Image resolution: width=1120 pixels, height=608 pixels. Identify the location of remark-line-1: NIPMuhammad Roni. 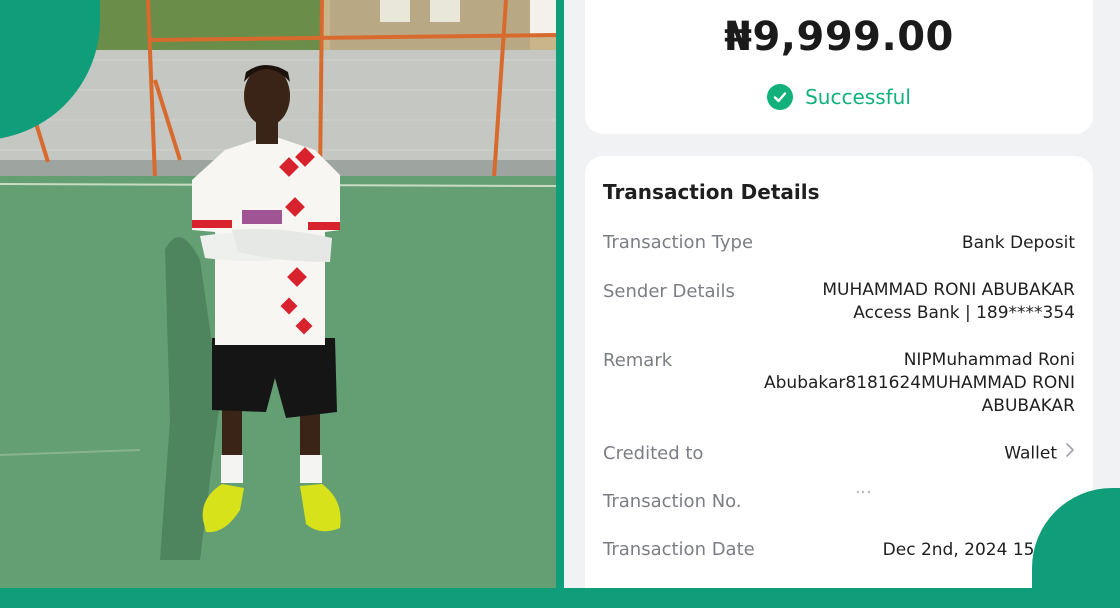
(989, 360).